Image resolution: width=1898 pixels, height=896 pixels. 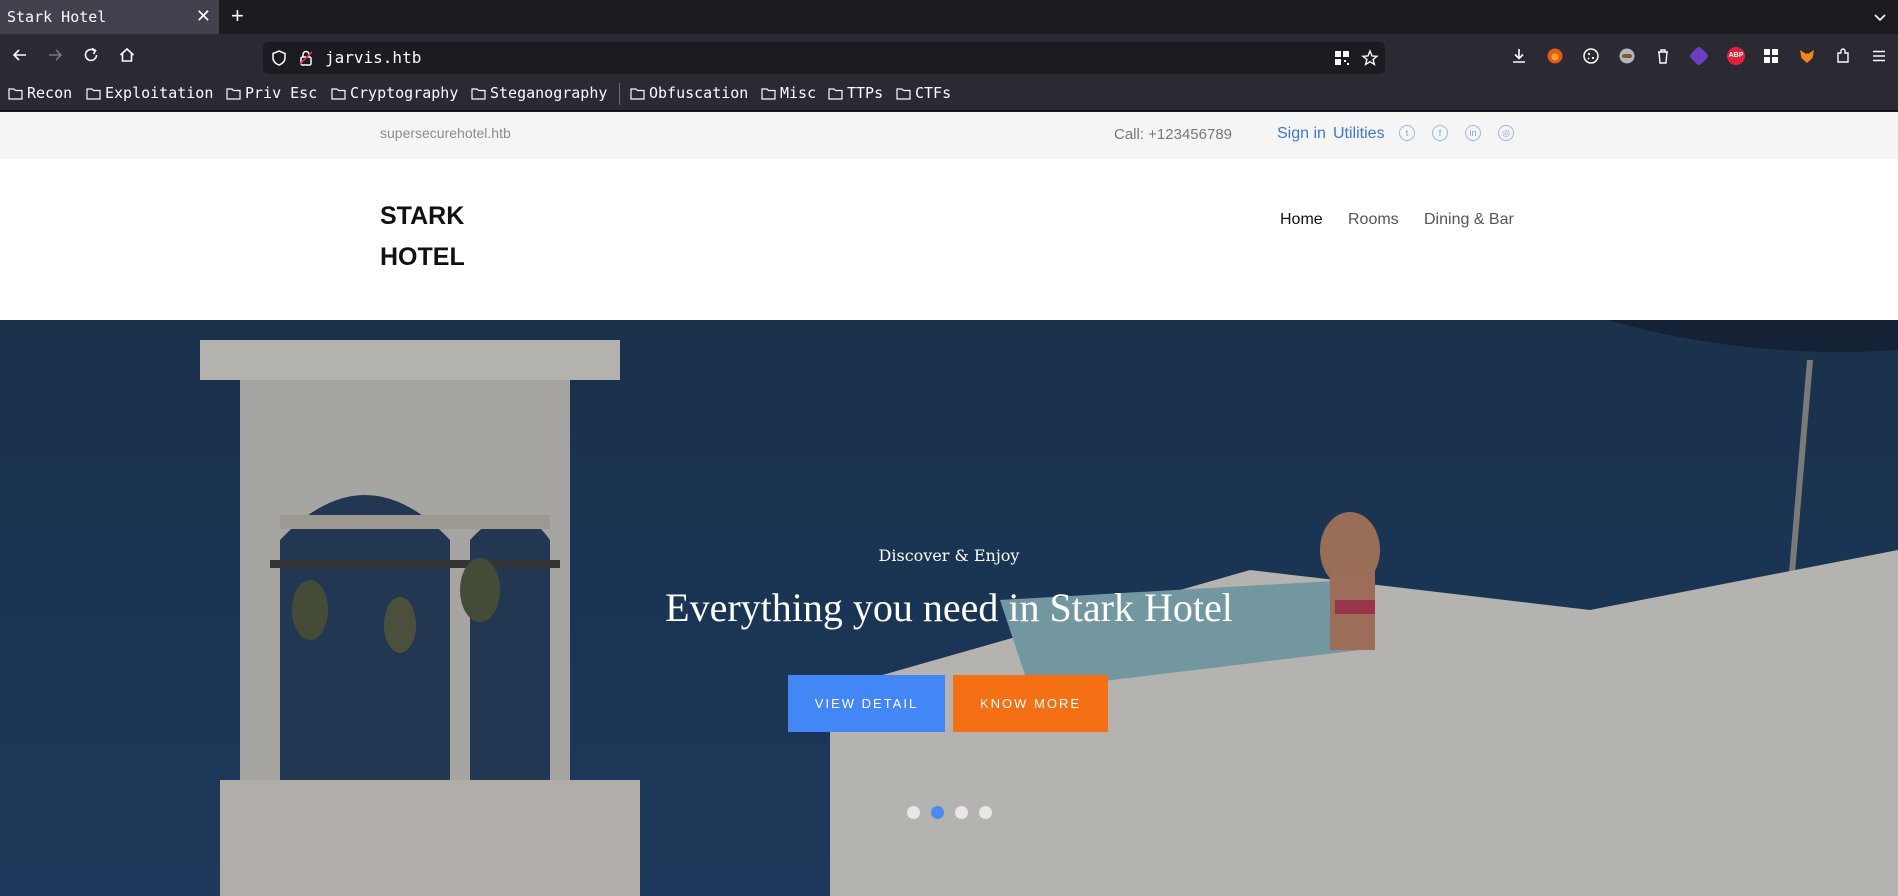 I want to click on shield-icon, so click(x=279, y=58).